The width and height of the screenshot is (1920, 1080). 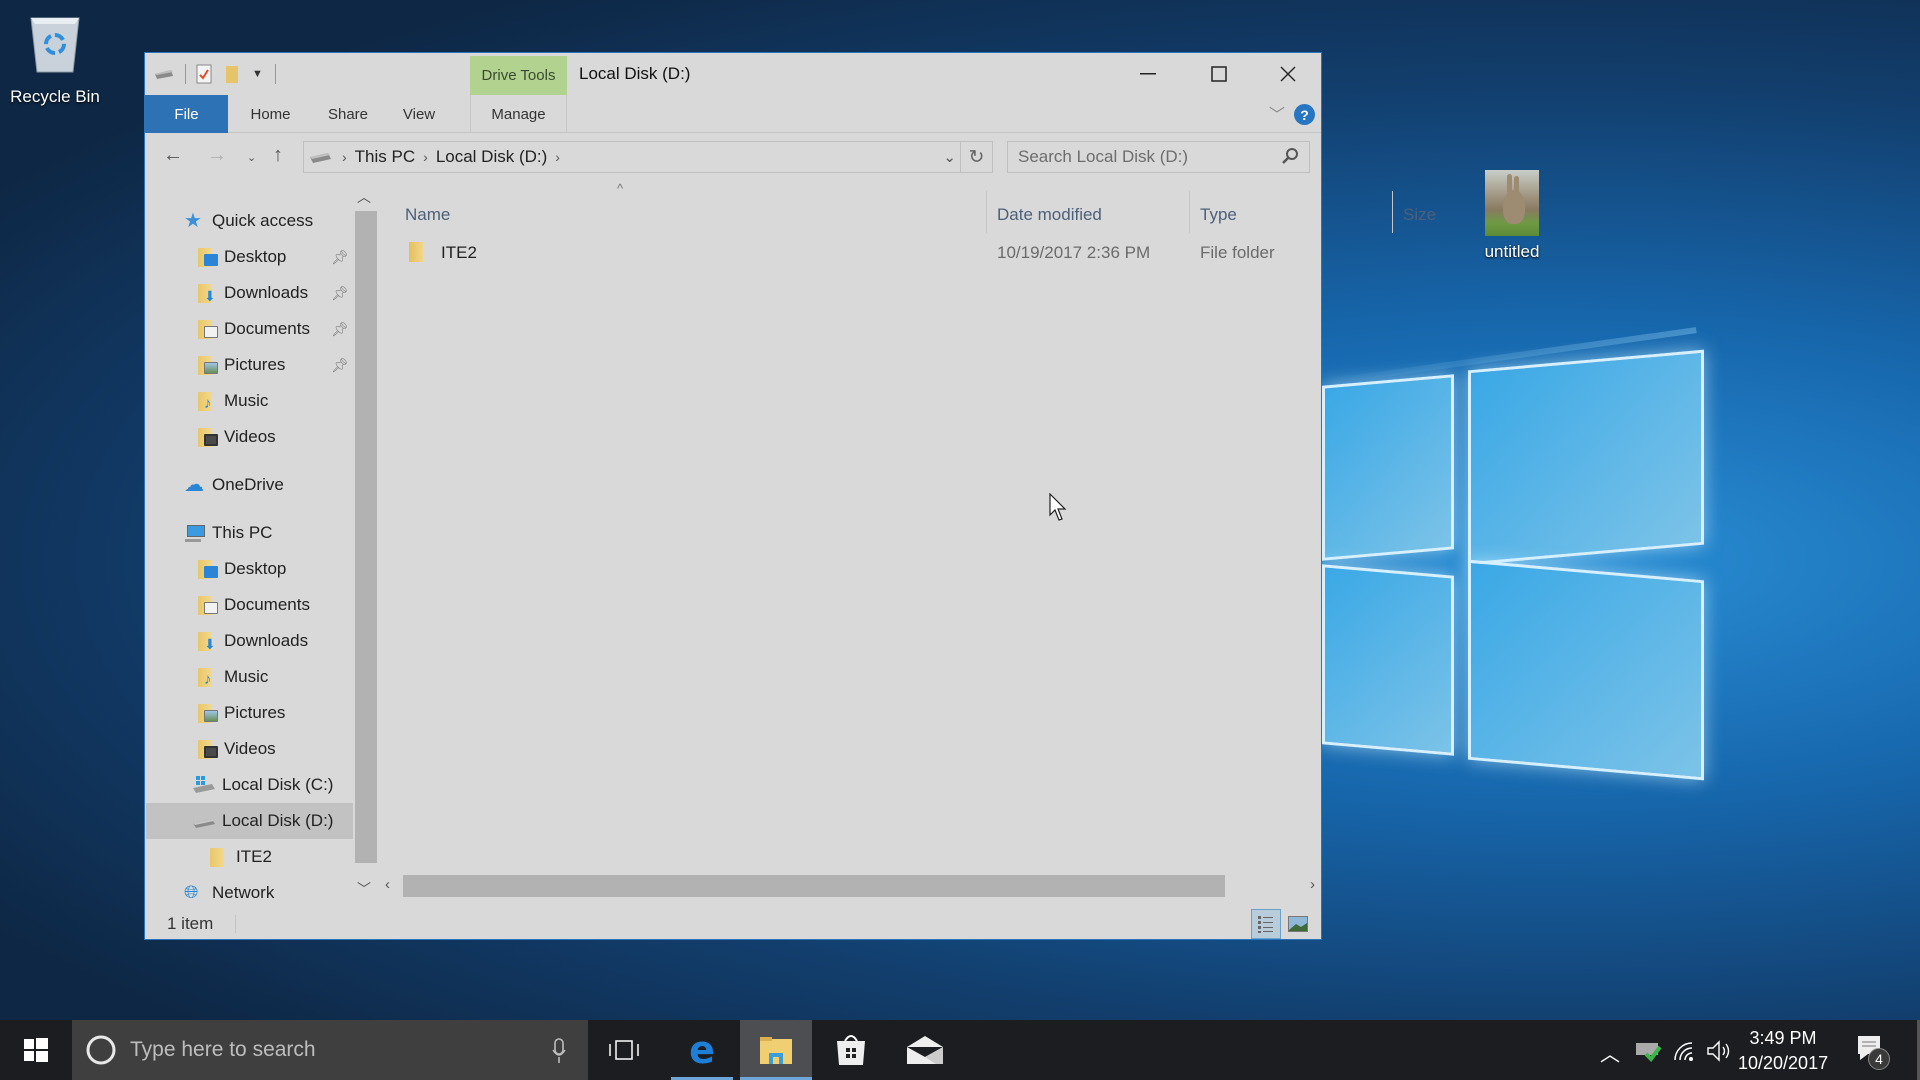 I want to click on horizontal-scrollbar: ‹ ›, so click(x=850, y=885).